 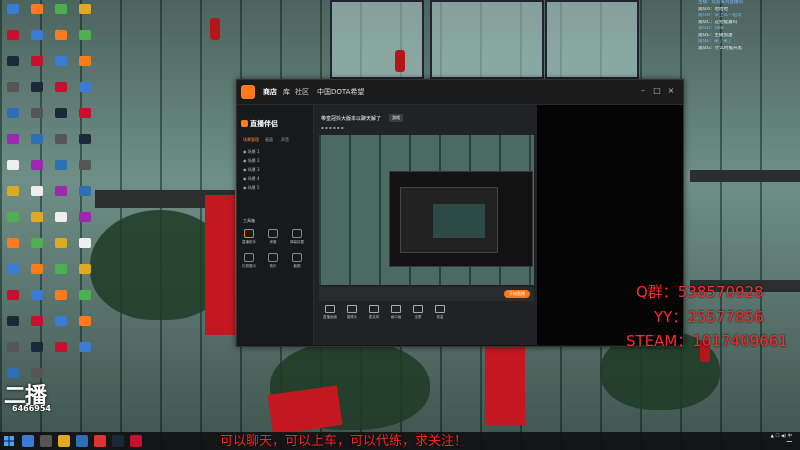 I want to click on tab-community: 社区, so click(x=302, y=92).